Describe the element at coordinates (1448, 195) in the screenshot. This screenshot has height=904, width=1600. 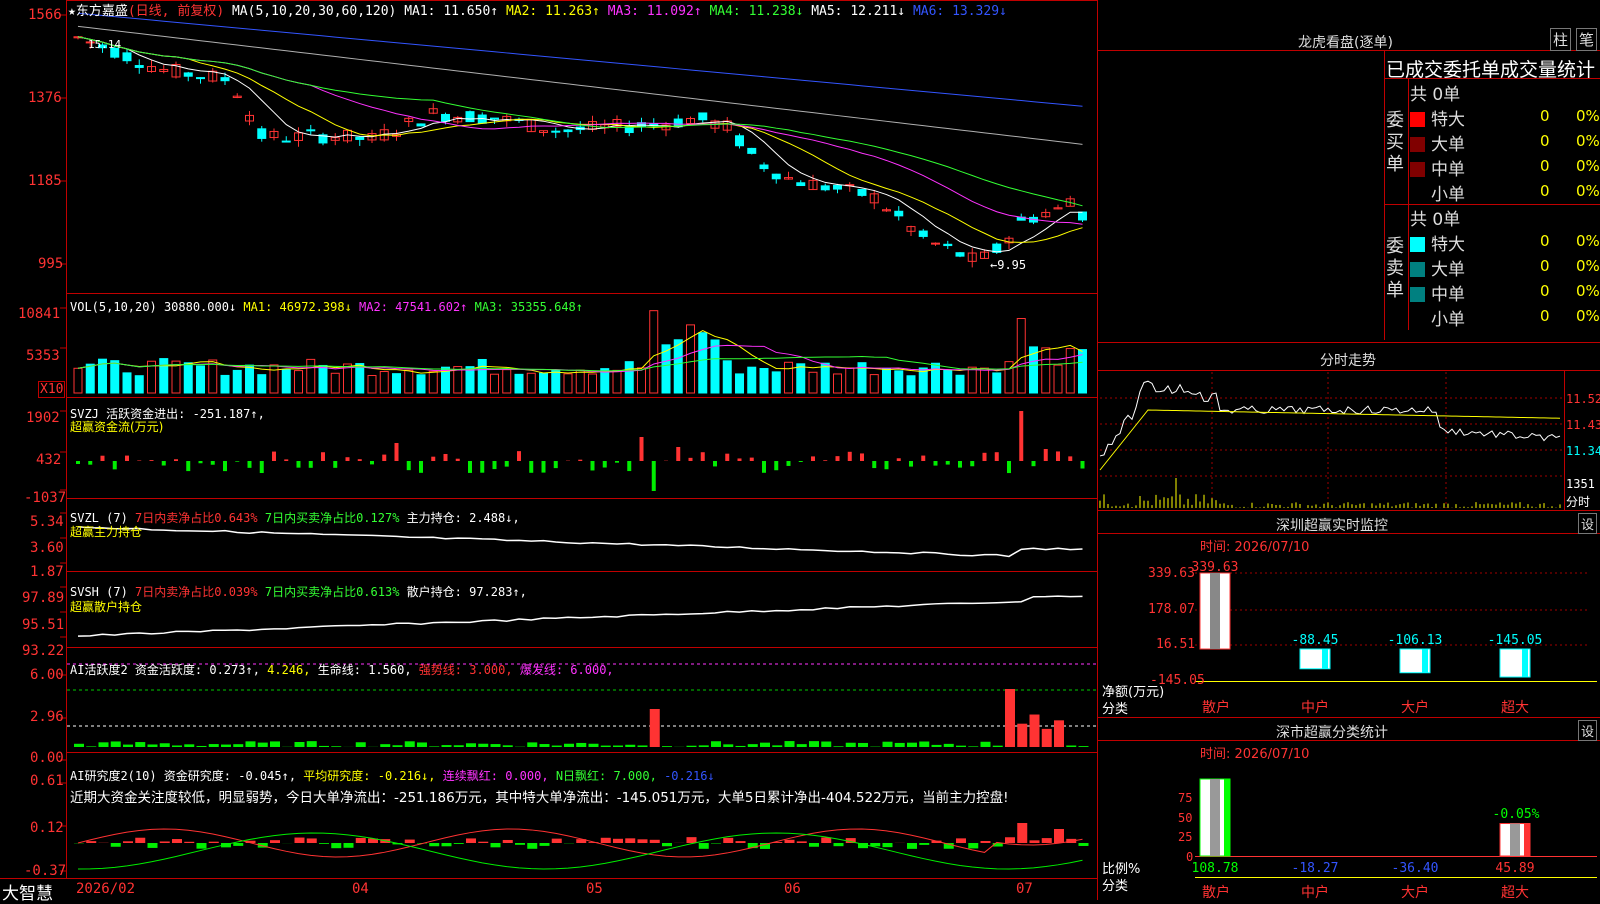
I see `buy-level-4: 小单` at that location.